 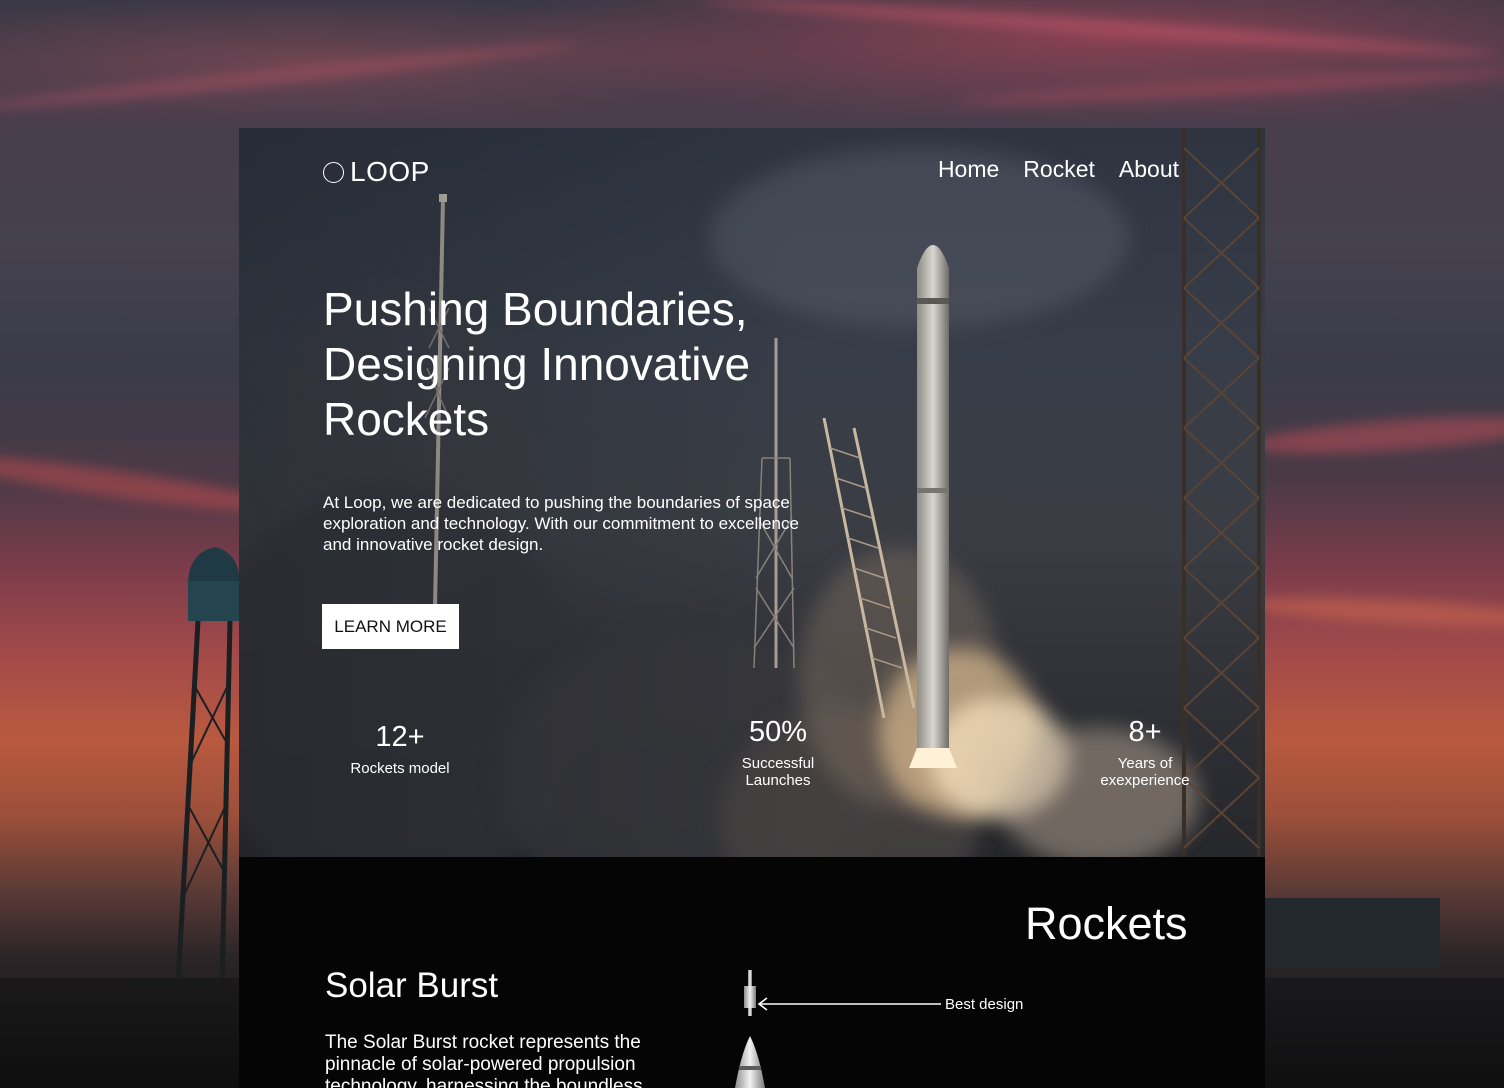 What do you see at coordinates (778, 752) in the screenshot?
I see `stat-successful-launches: 50% Successful Launches` at bounding box center [778, 752].